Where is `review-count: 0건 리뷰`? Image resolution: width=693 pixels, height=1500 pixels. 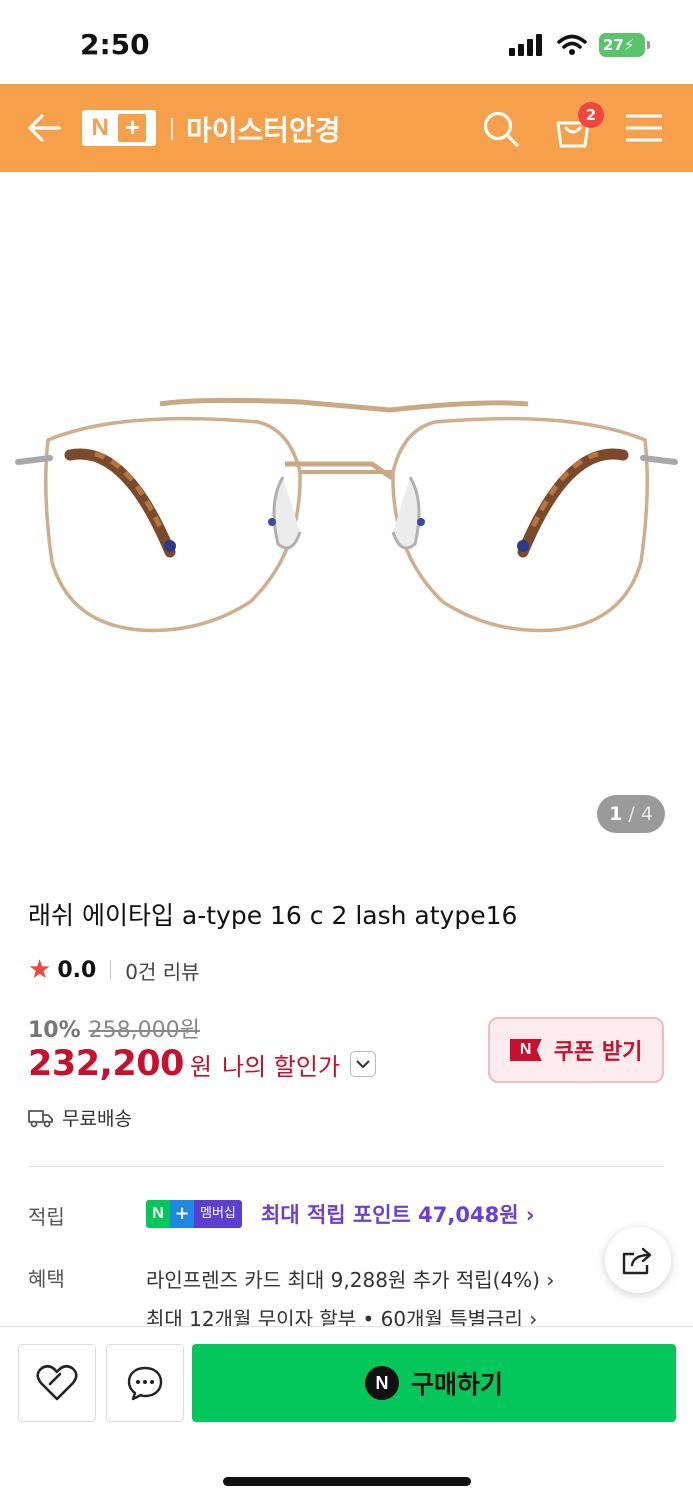 review-count: 0건 리뷰 is located at coordinates (162, 970).